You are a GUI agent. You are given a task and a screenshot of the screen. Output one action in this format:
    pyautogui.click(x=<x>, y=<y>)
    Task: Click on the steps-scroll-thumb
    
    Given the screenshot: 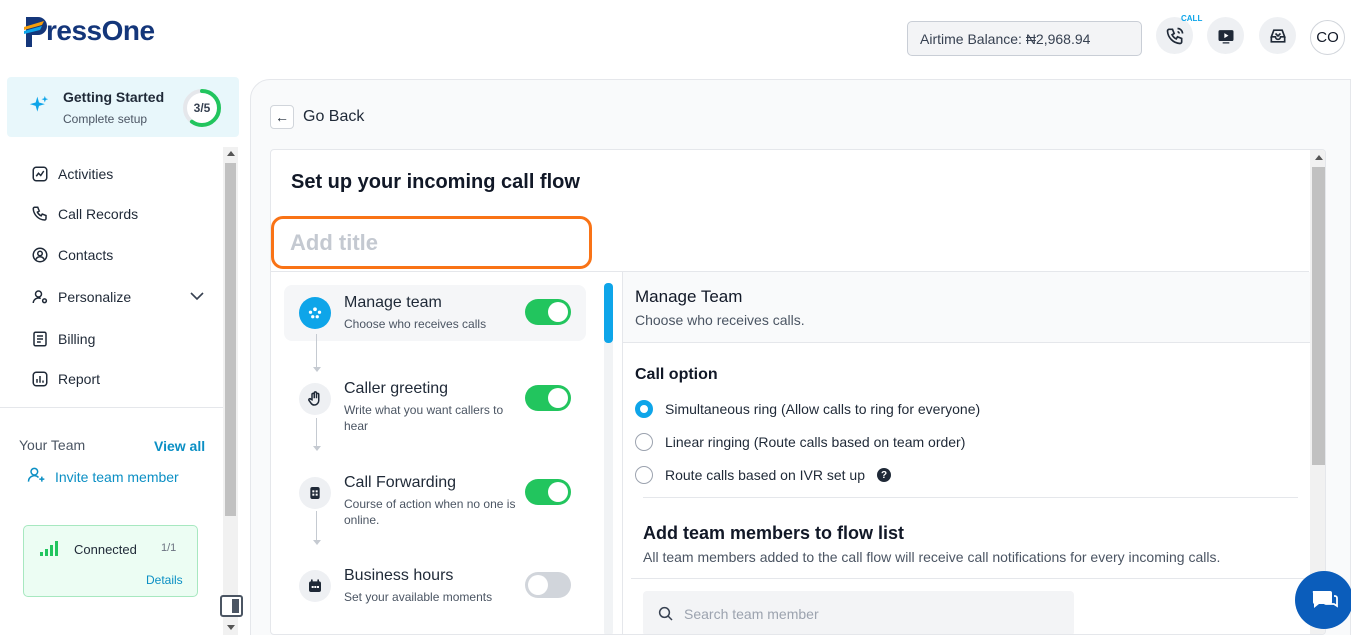 What is the action you would take?
    pyautogui.click(x=608, y=313)
    